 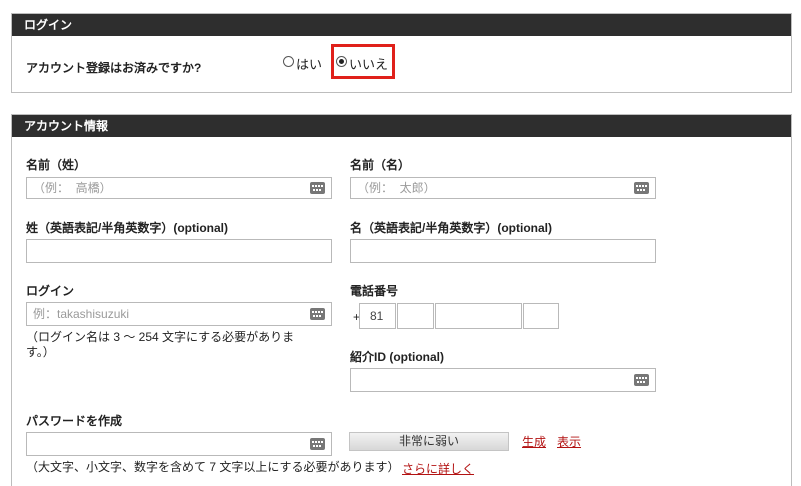 What do you see at coordinates (380, 165) in the screenshot?
I see `first-name-label: 名前（名）` at bounding box center [380, 165].